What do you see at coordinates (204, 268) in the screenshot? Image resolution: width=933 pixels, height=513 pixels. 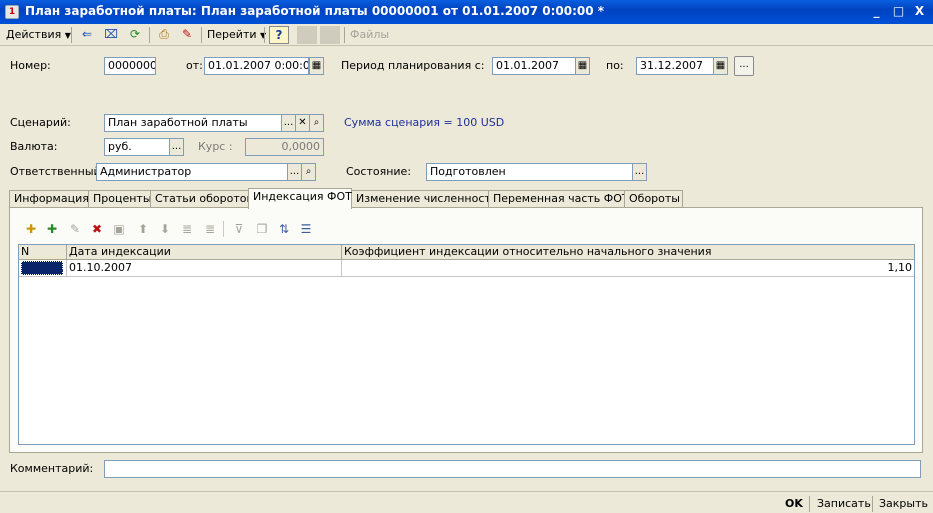 I see `table-row-date-cell: 01.10.2007` at bounding box center [204, 268].